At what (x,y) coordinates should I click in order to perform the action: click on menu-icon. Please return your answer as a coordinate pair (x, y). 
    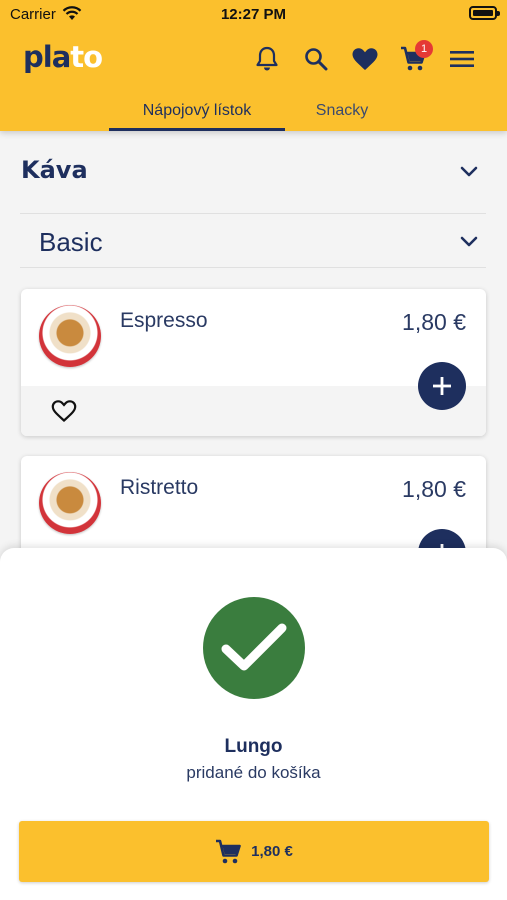
    Looking at the image, I should click on (462, 59).